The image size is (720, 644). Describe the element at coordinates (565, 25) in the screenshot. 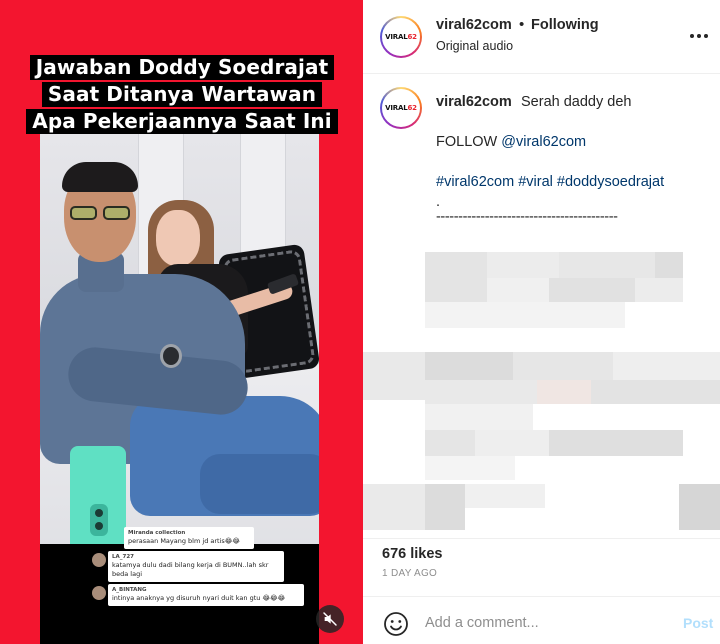

I see `following-button: Following` at that location.